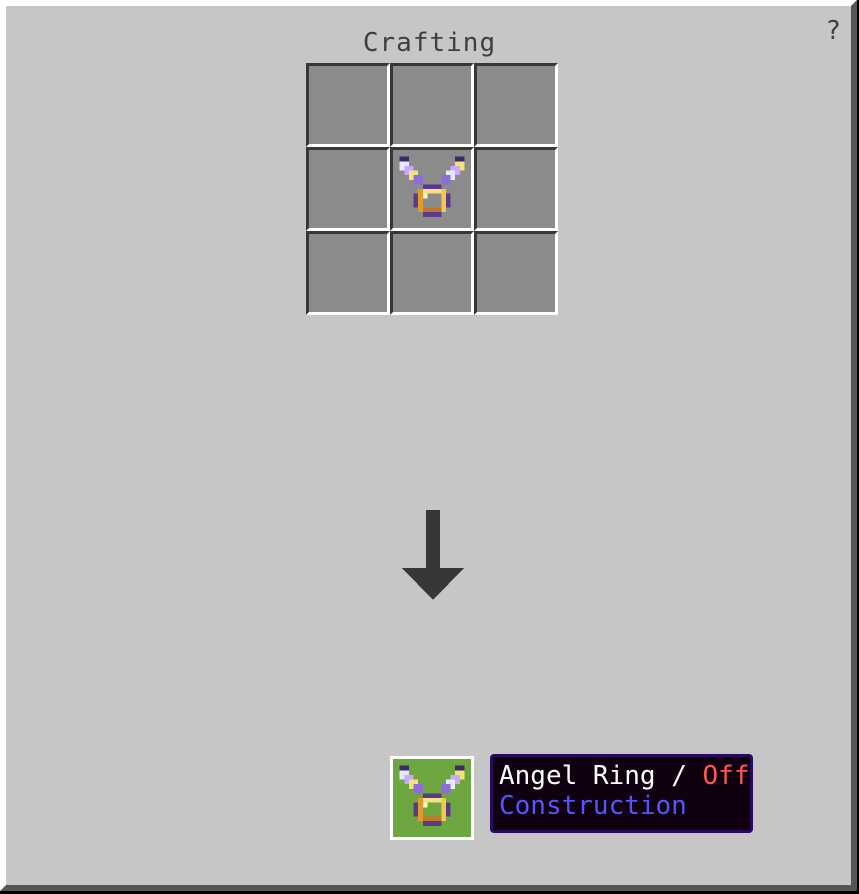 The image size is (859, 894). Describe the element at coordinates (577, 776) in the screenshot. I see `tooltip-item-name: Angel Ring` at that location.